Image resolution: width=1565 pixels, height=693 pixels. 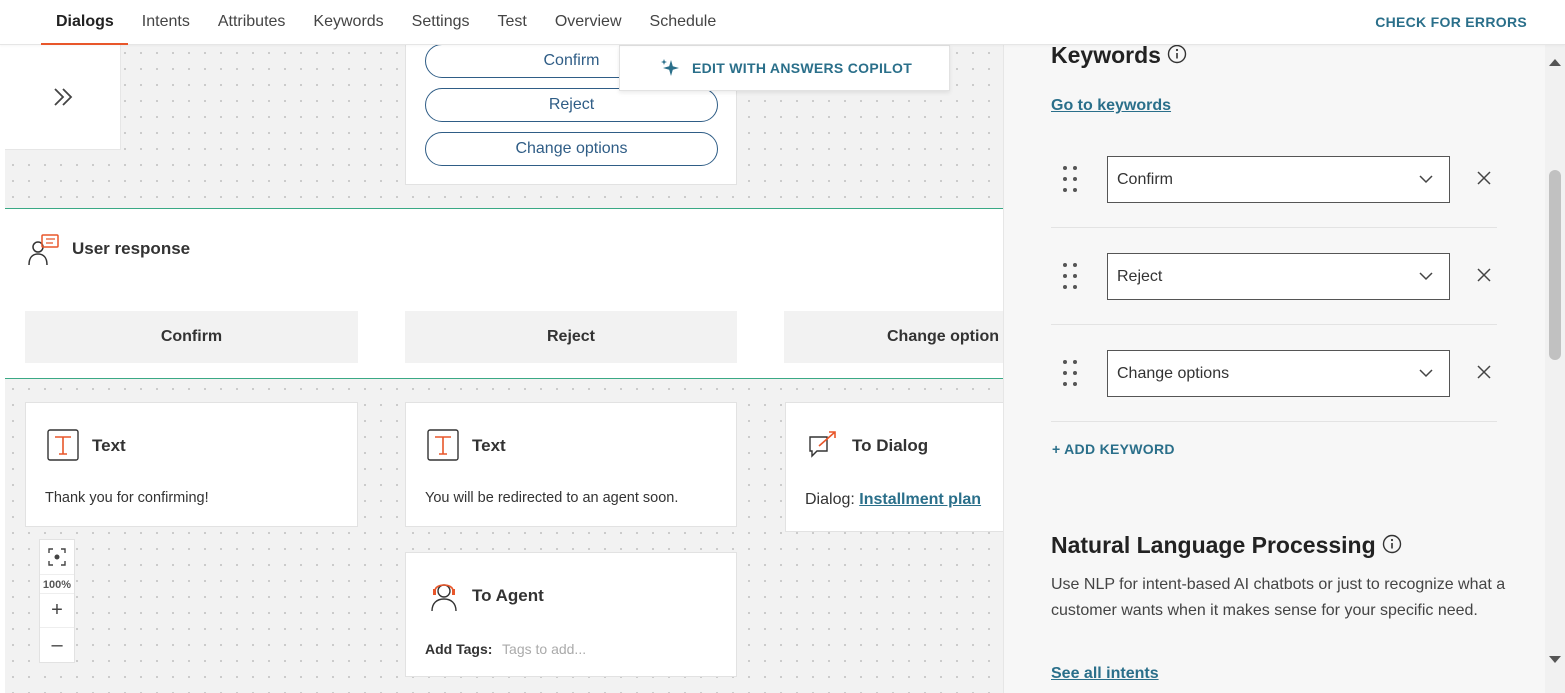 I want to click on to-dialog-icon, so click(x=823, y=447).